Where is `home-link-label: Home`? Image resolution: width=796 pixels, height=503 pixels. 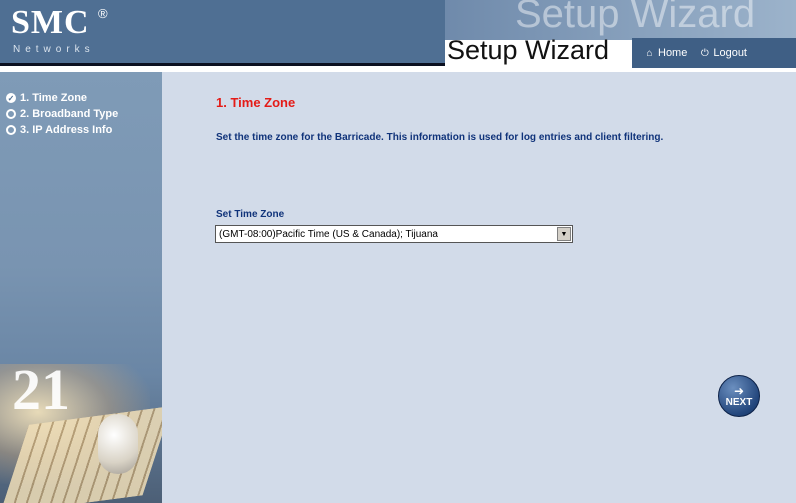 home-link-label: Home is located at coordinates (673, 53).